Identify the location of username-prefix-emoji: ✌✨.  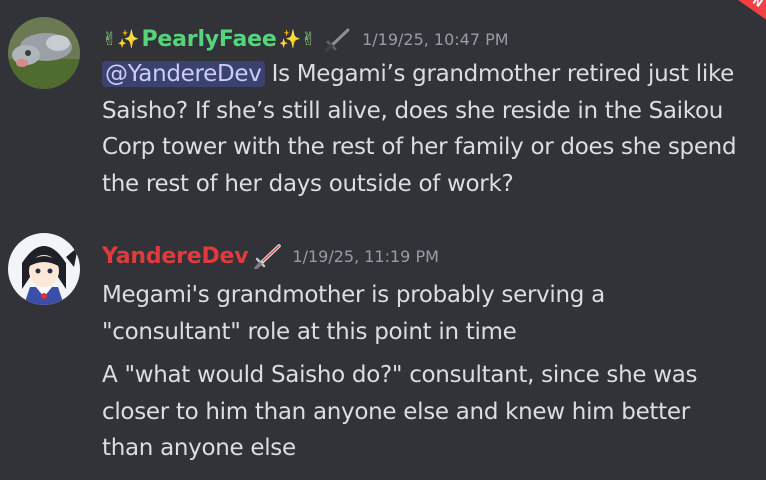
(121, 39).